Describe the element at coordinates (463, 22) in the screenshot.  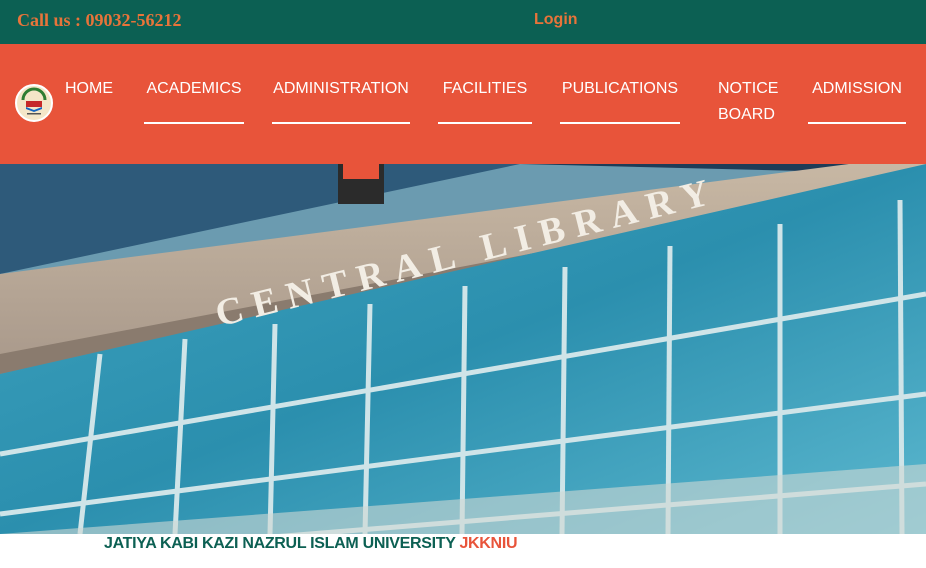
I see `top-bar: Call us : 09032-56212 Login` at that location.